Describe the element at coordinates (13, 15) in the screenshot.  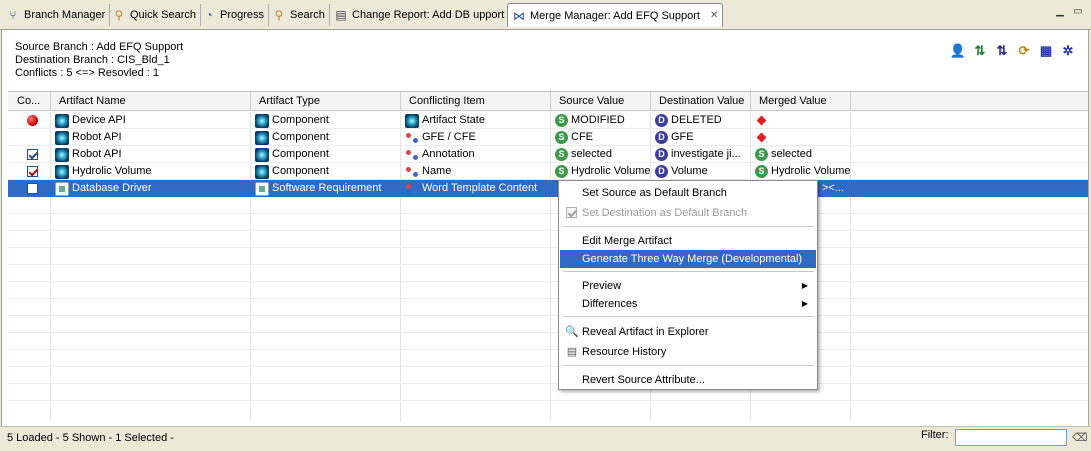
I see `branch-icon: ⑂` at that location.